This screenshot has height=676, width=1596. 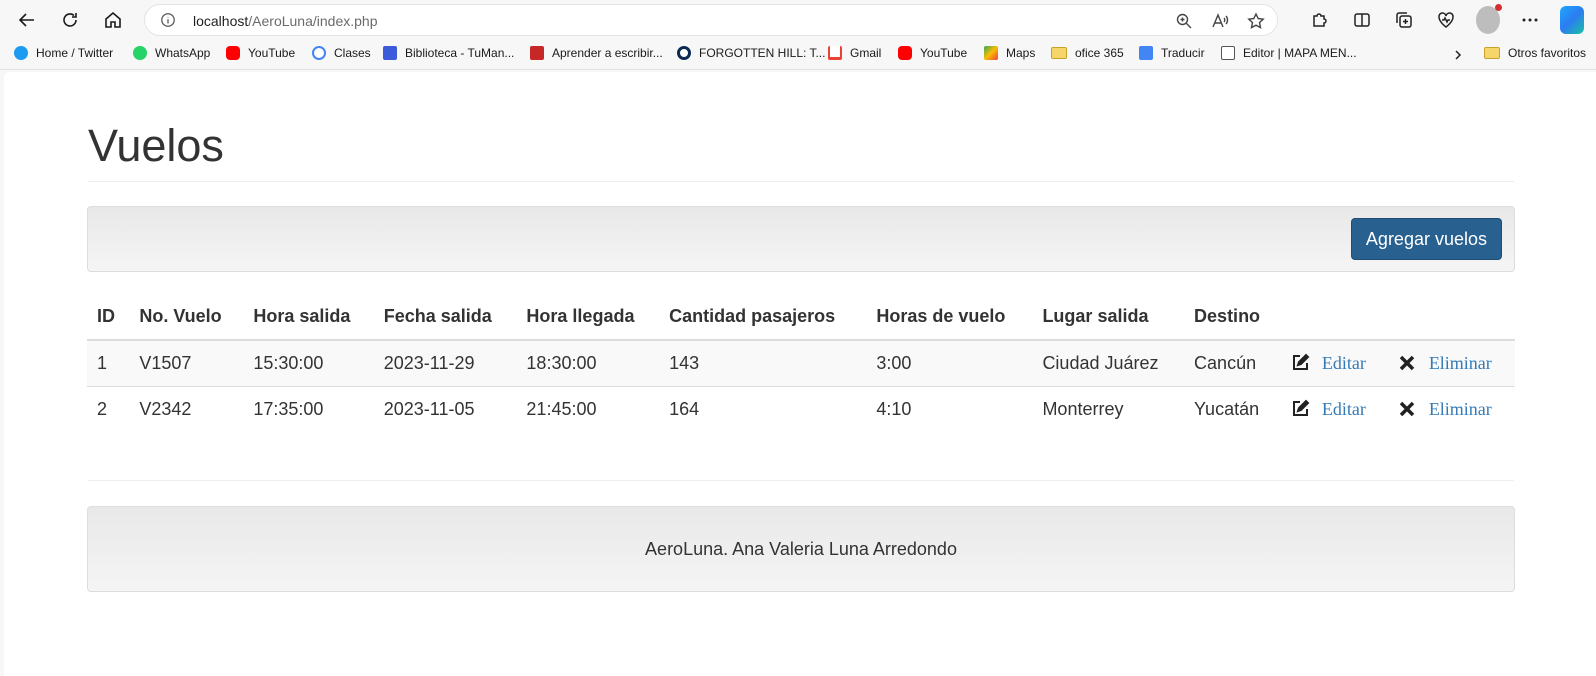 I want to click on add-flights-button: Agregar vuelos, so click(x=1426, y=239).